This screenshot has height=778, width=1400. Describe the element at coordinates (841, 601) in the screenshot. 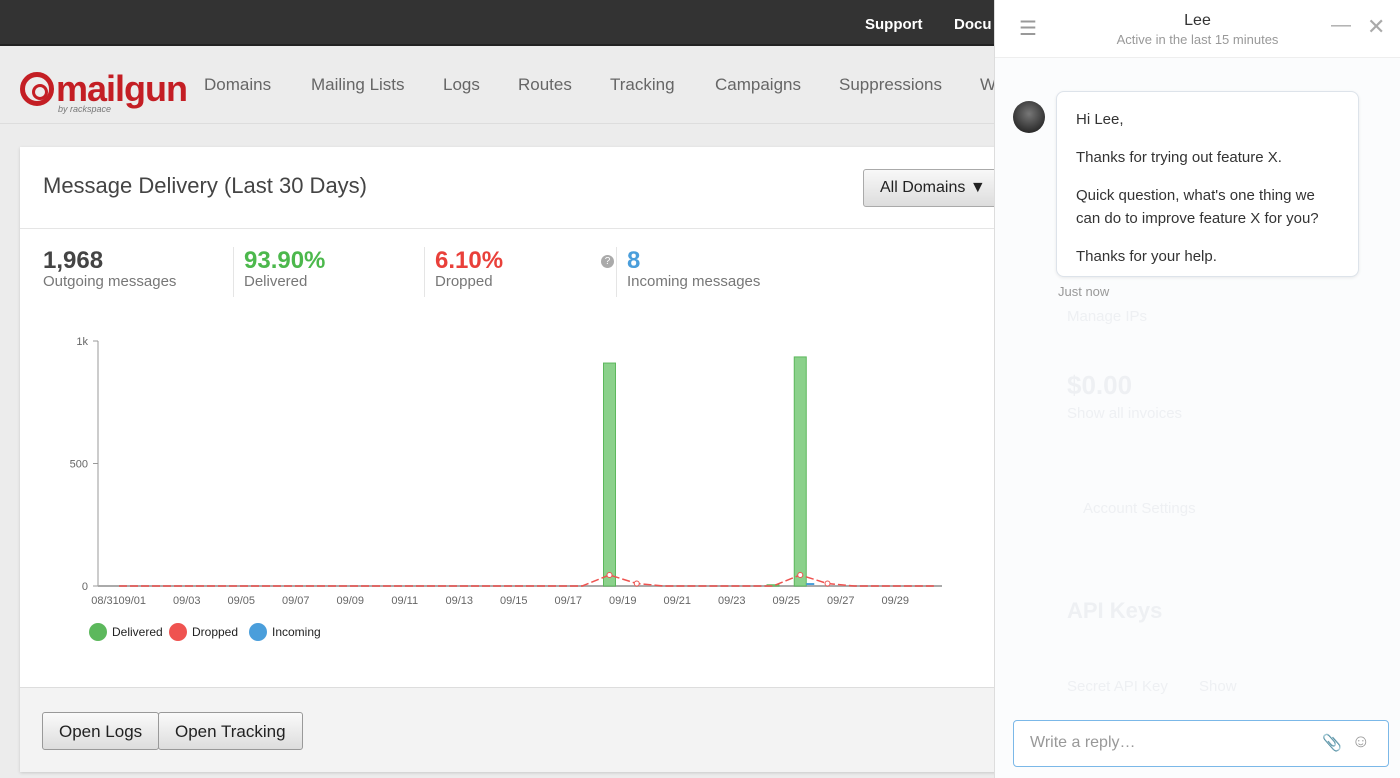

I see `x-tick-label: 09/27` at that location.